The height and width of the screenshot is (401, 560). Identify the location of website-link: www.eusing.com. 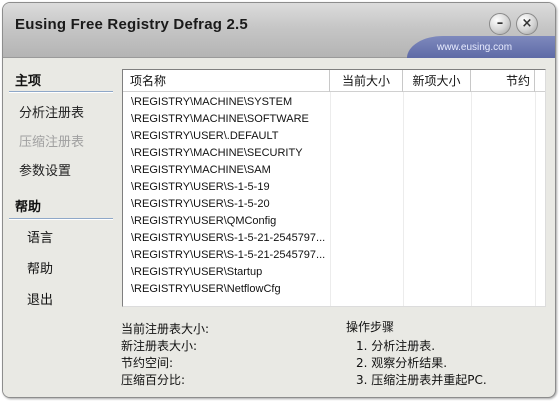
(474, 47).